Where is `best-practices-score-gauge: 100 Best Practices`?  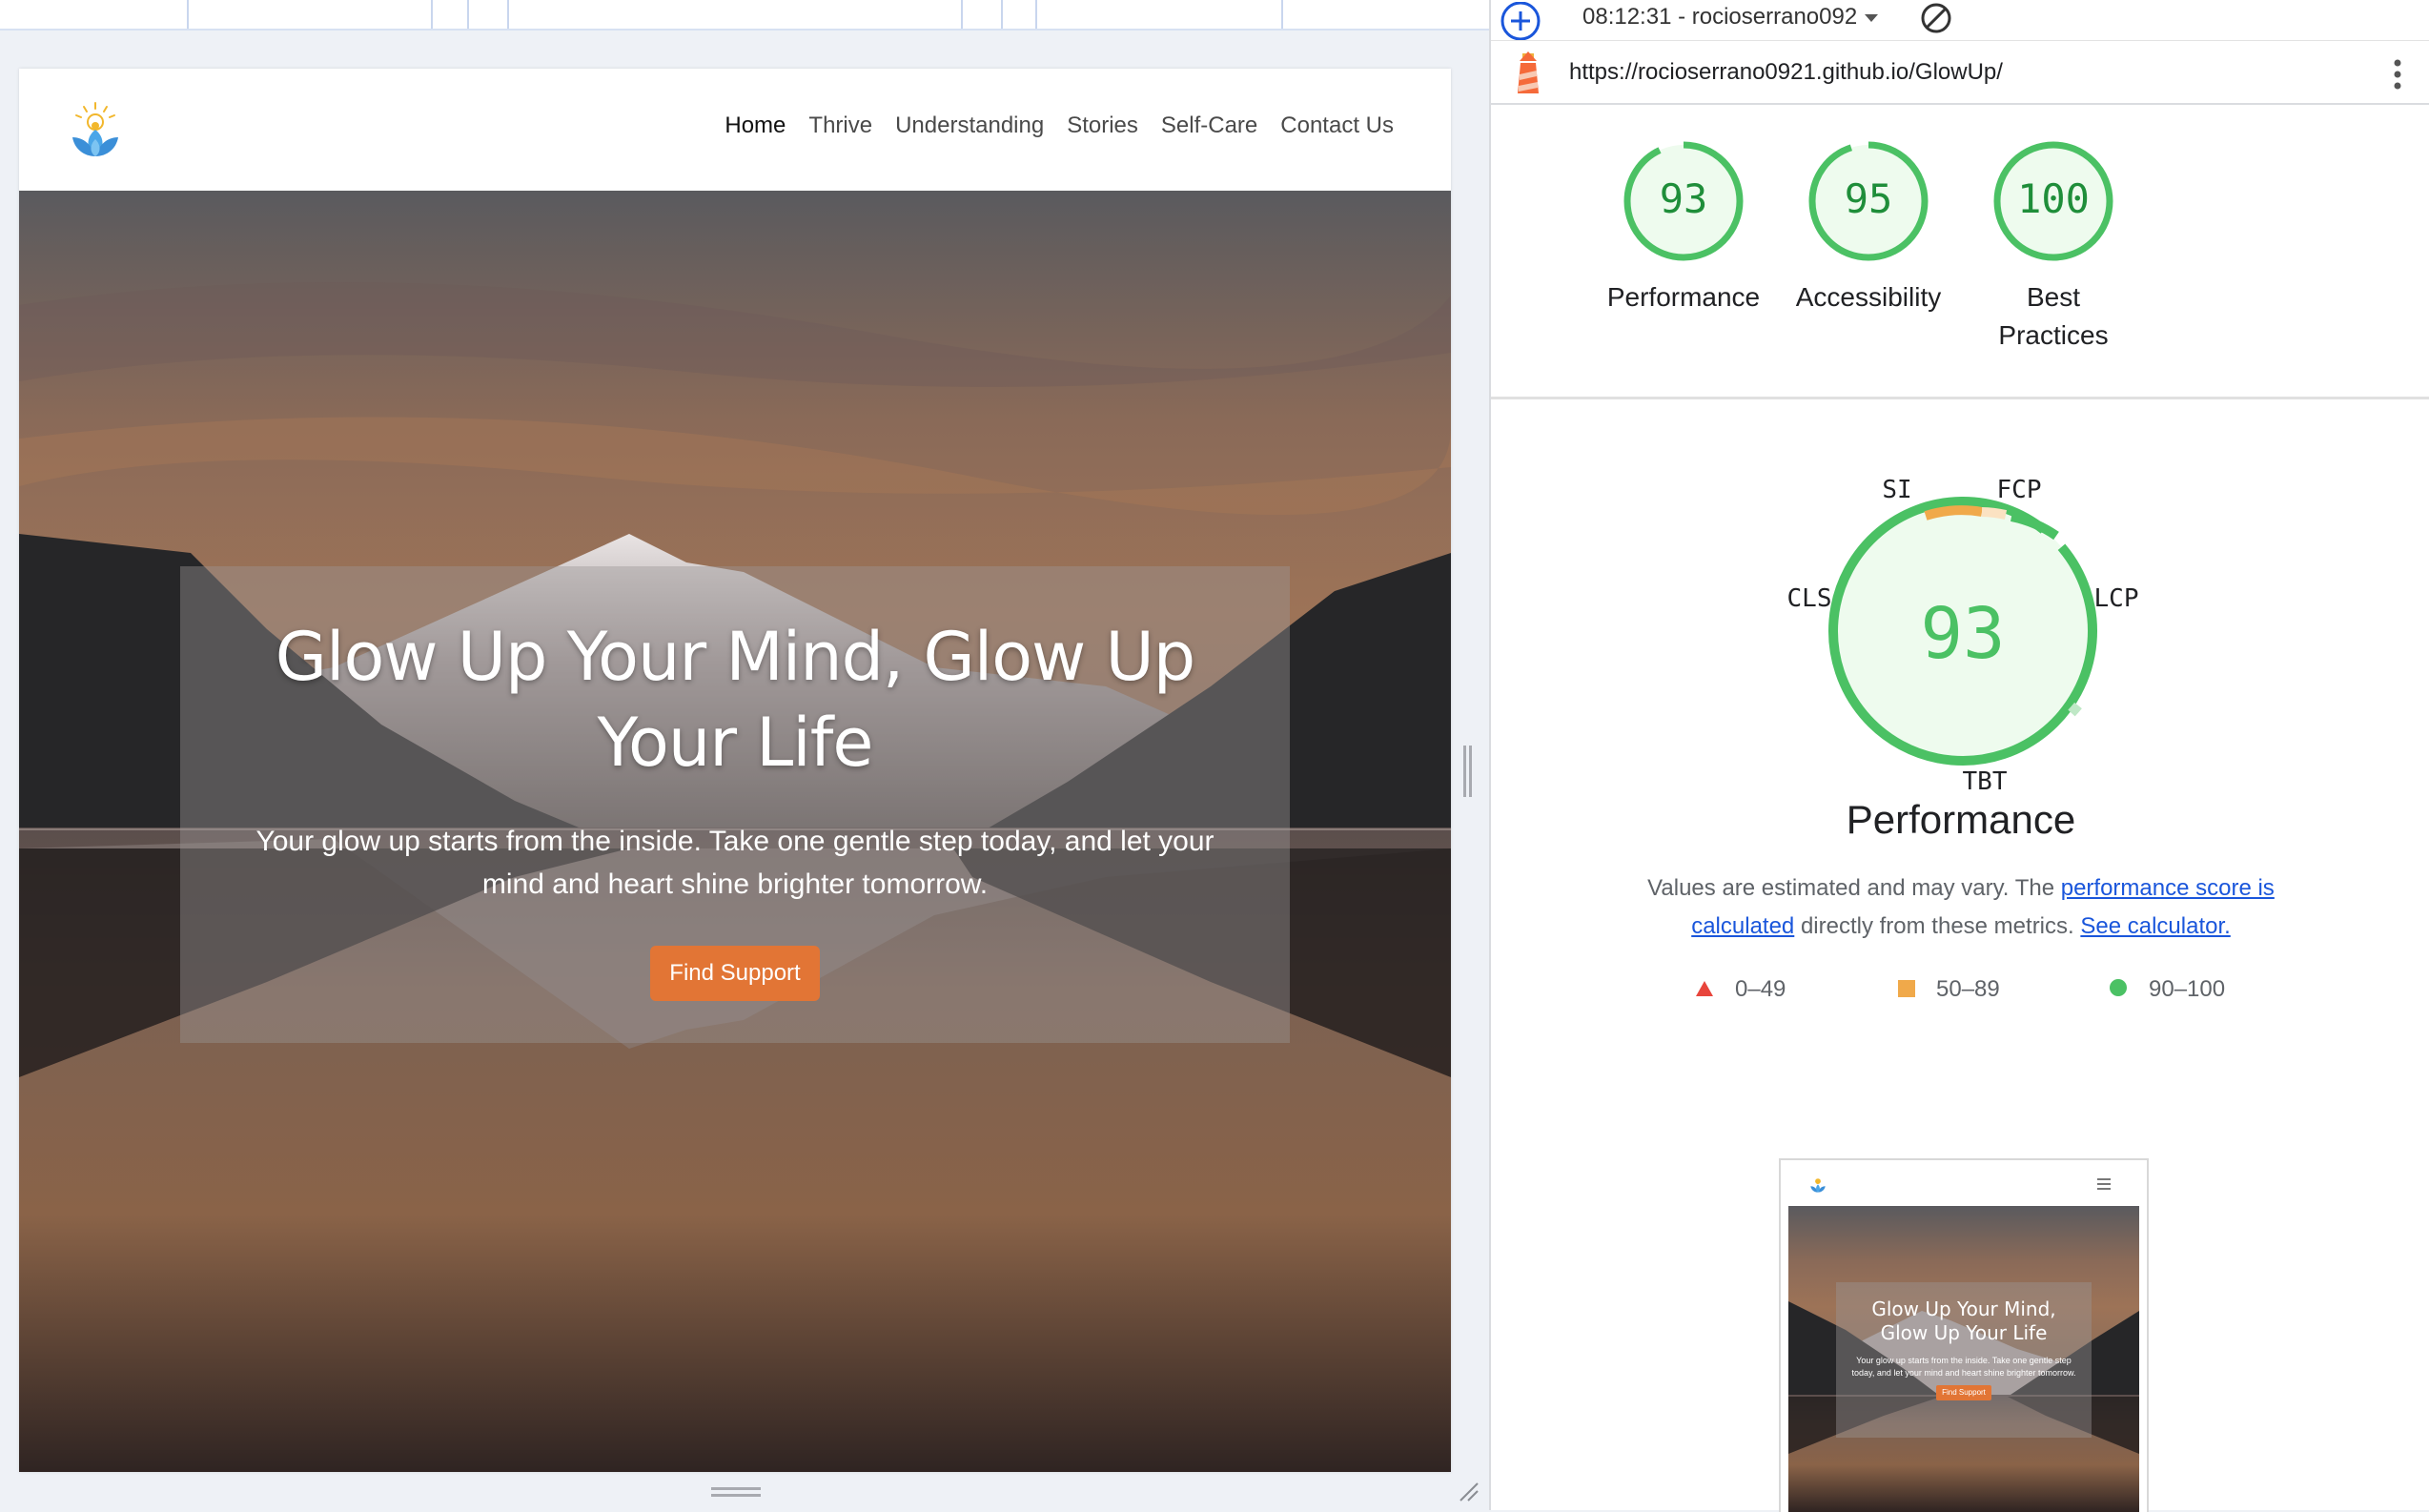
best-practices-score-gauge: 100 Best Practices is located at coordinates (2053, 247).